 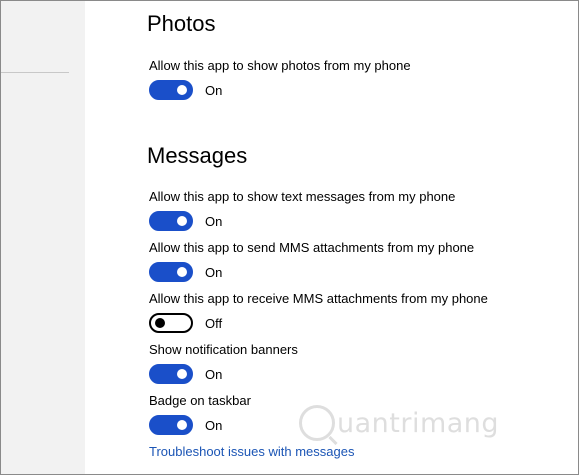 I want to click on messages-show-text-toggle, so click(x=171, y=221).